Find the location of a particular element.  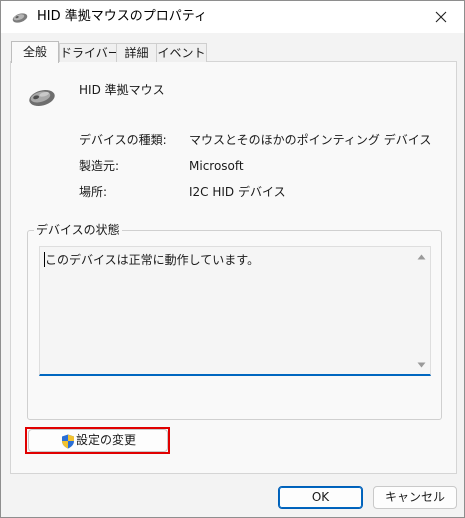

scroll-down-arrow-icon is located at coordinates (421, 364).